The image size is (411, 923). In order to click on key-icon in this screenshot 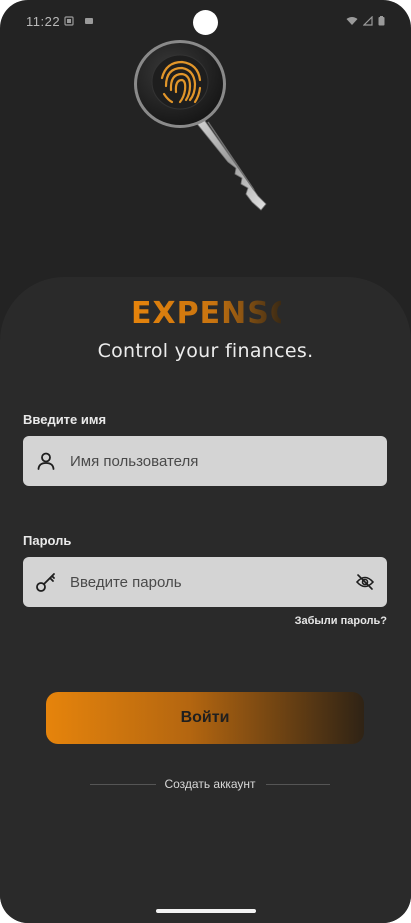, I will do `click(45, 582)`.